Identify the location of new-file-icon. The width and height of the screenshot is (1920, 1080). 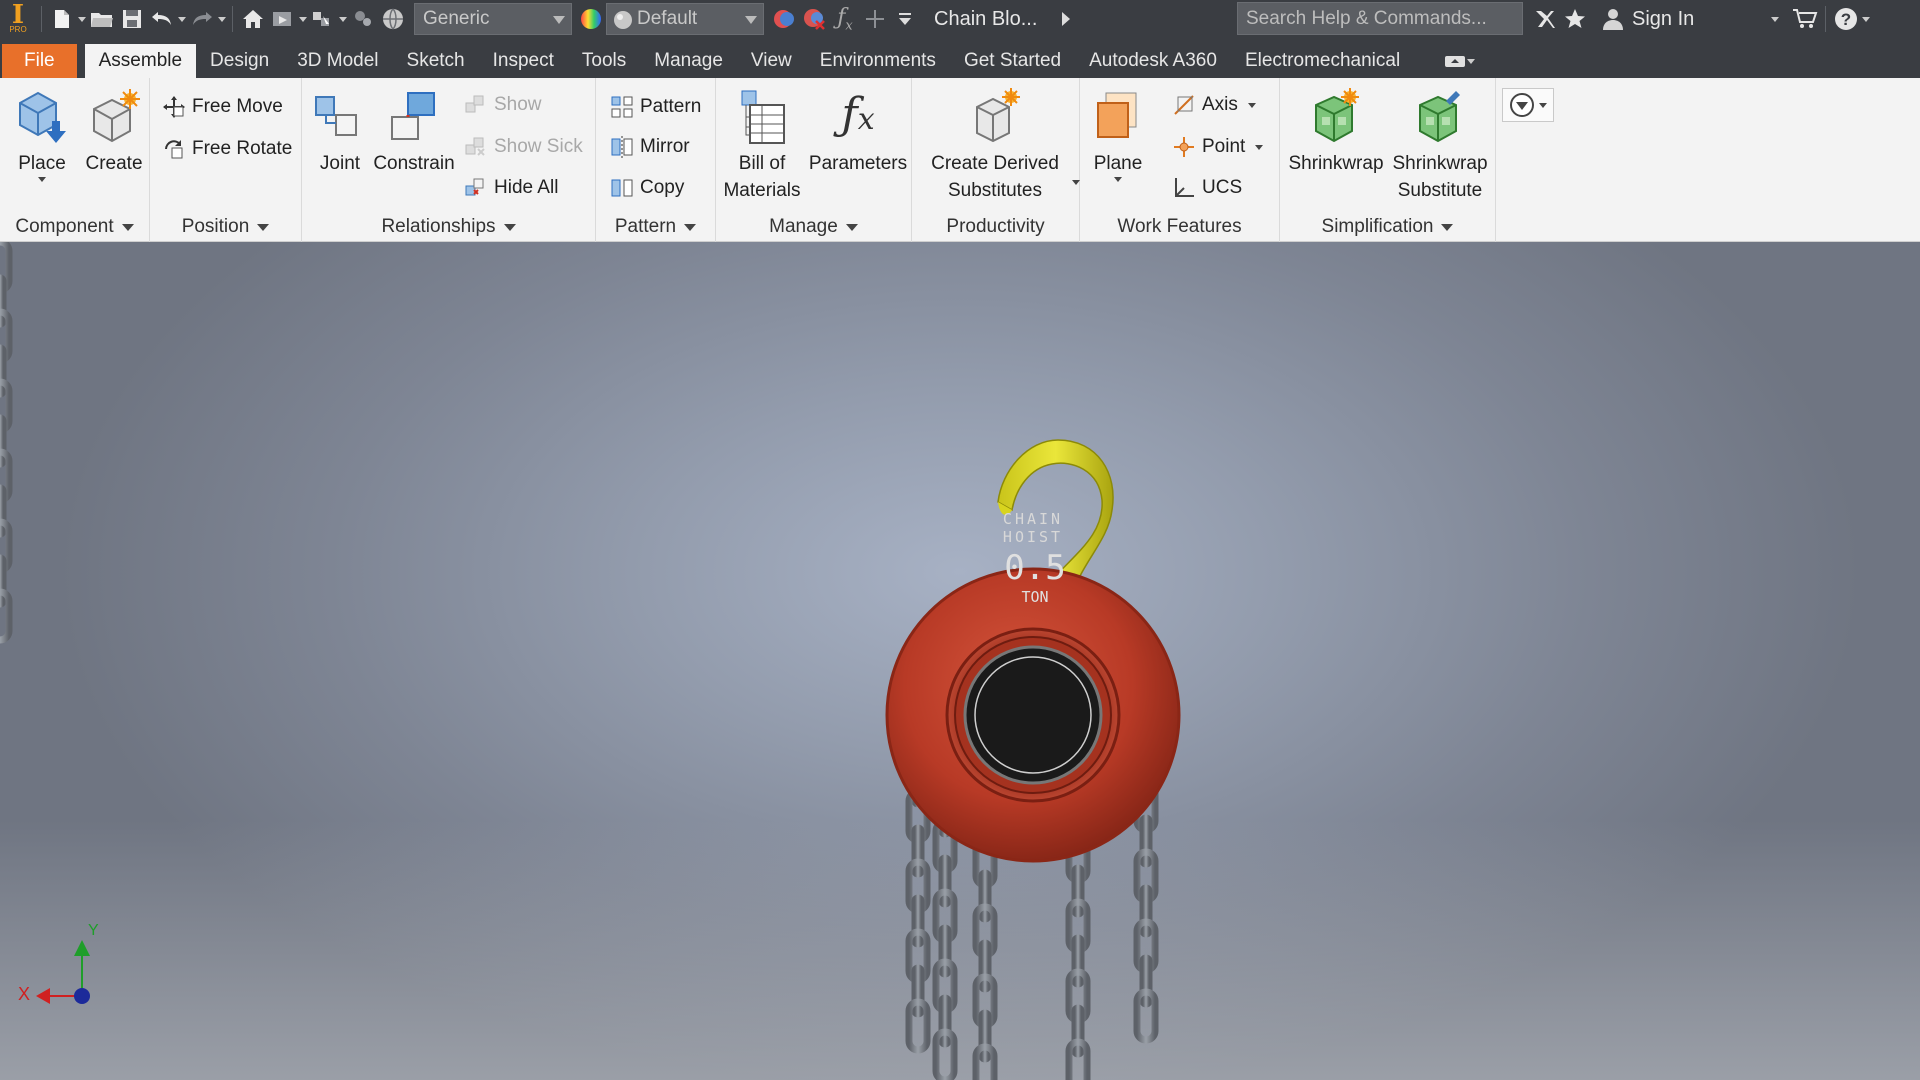
(62, 19).